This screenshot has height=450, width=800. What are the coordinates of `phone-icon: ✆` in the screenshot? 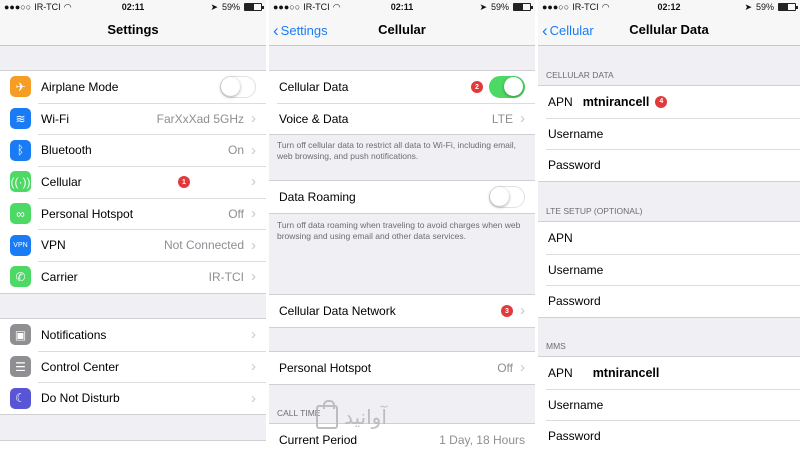 It's located at (20, 277).